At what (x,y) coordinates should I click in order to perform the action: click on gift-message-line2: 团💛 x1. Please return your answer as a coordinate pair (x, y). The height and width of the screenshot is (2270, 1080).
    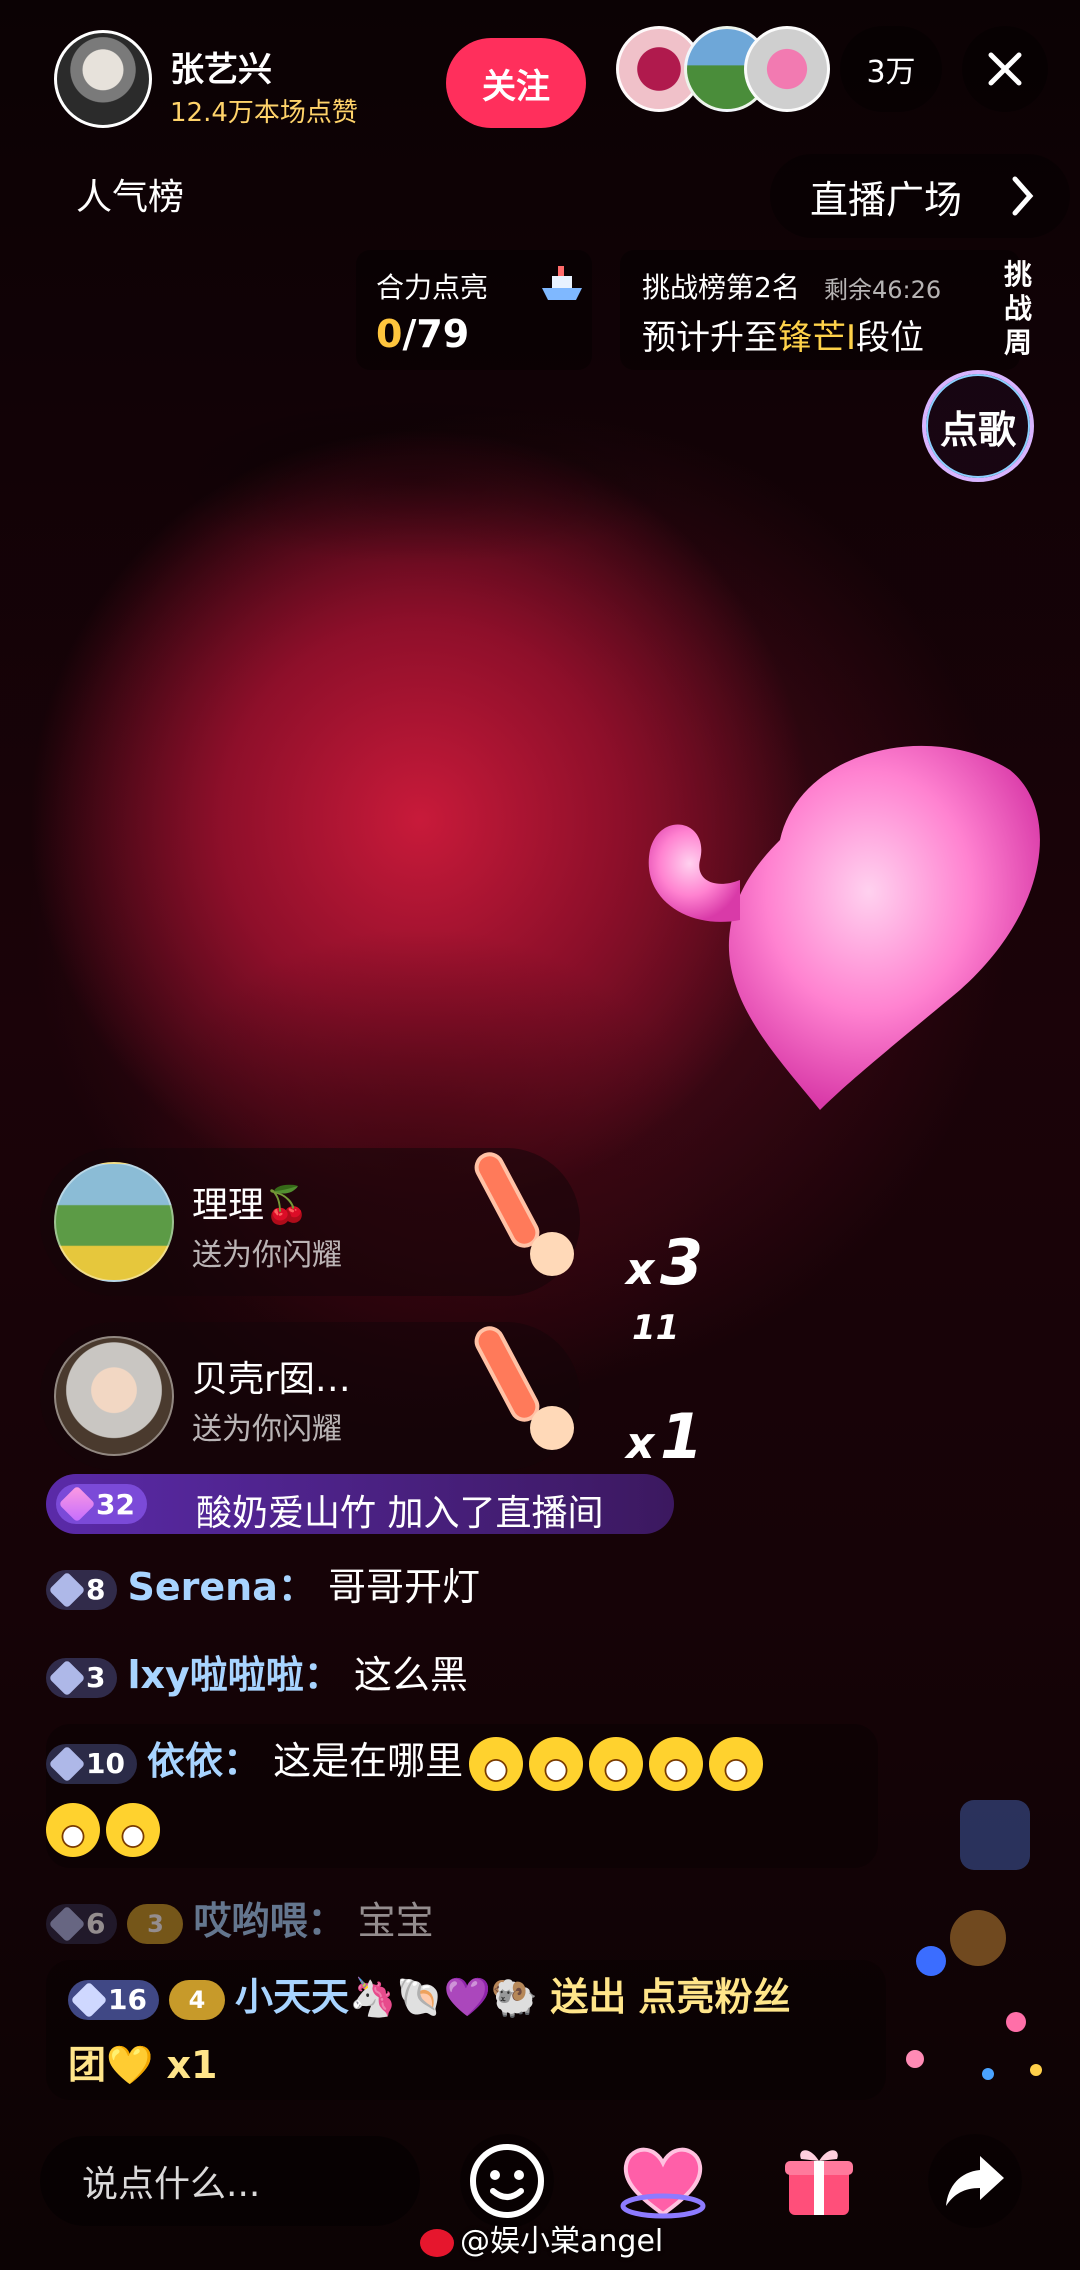
    Looking at the image, I should click on (143, 2065).